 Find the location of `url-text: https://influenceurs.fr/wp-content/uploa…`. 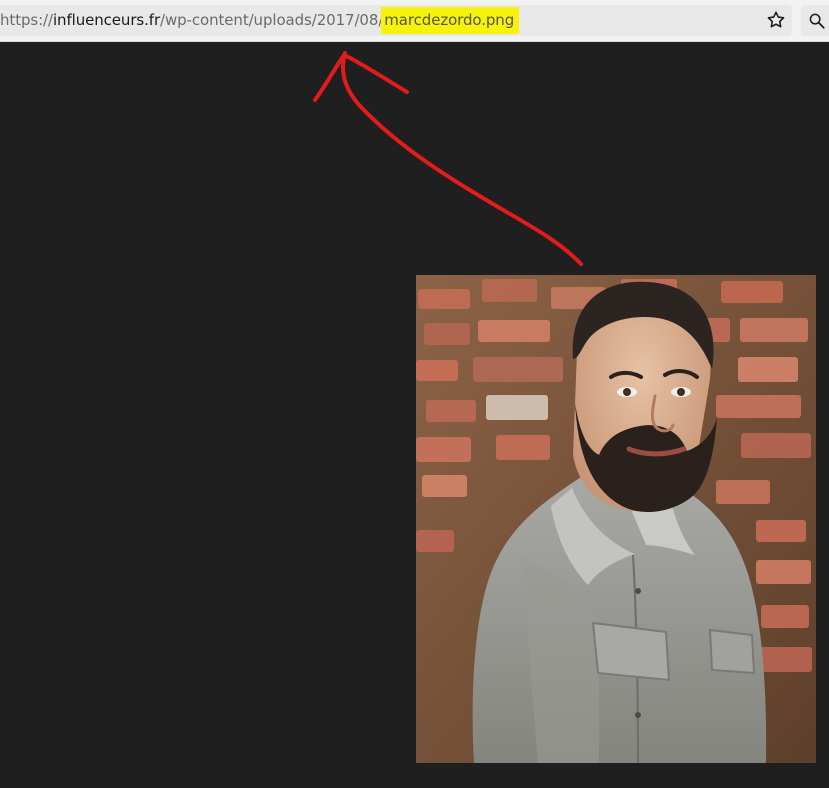

url-text: https://influenceurs.fr/wp-content/uploa… is located at coordinates (260, 20).